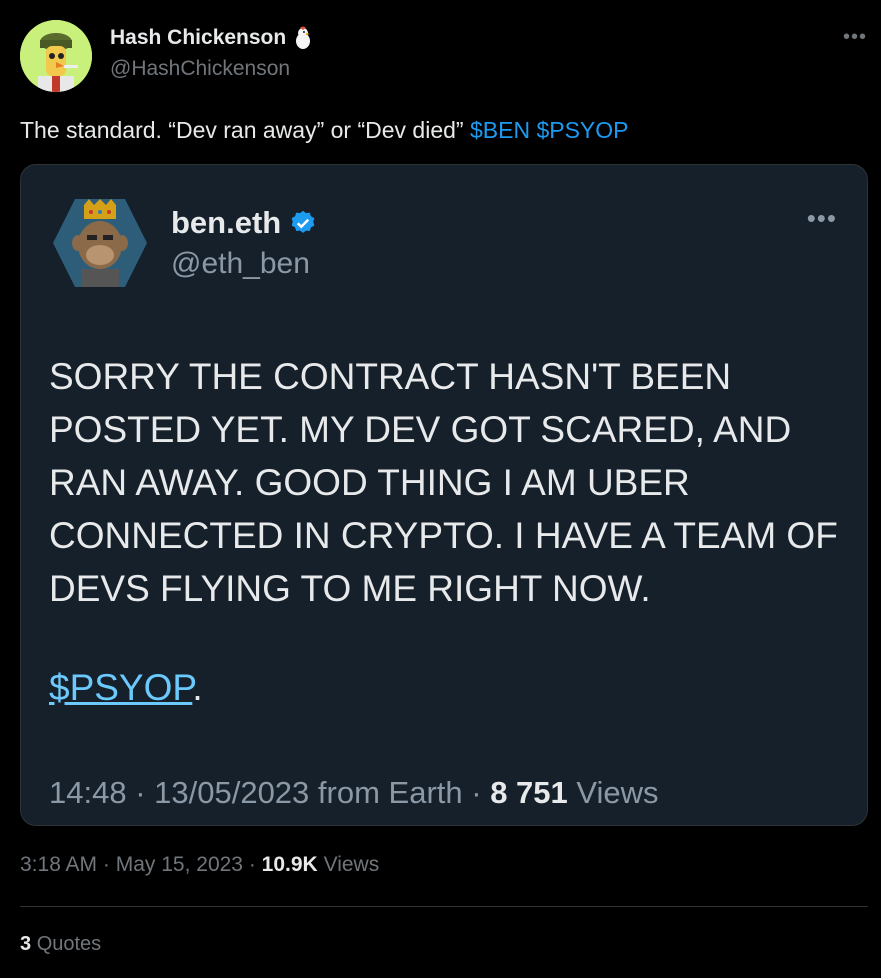 This screenshot has height=978, width=881. What do you see at coordinates (443, 535) in the screenshot?
I see `quoted-line: CONNECTED IN CRYPTO. I HAVE A TEAM OF` at bounding box center [443, 535].